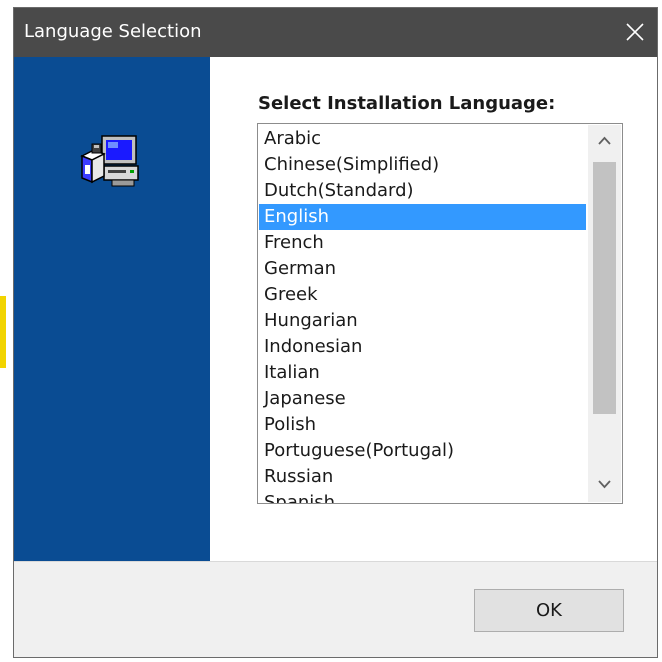 This screenshot has height=662, width=662. I want to click on close-icon, so click(635, 32).